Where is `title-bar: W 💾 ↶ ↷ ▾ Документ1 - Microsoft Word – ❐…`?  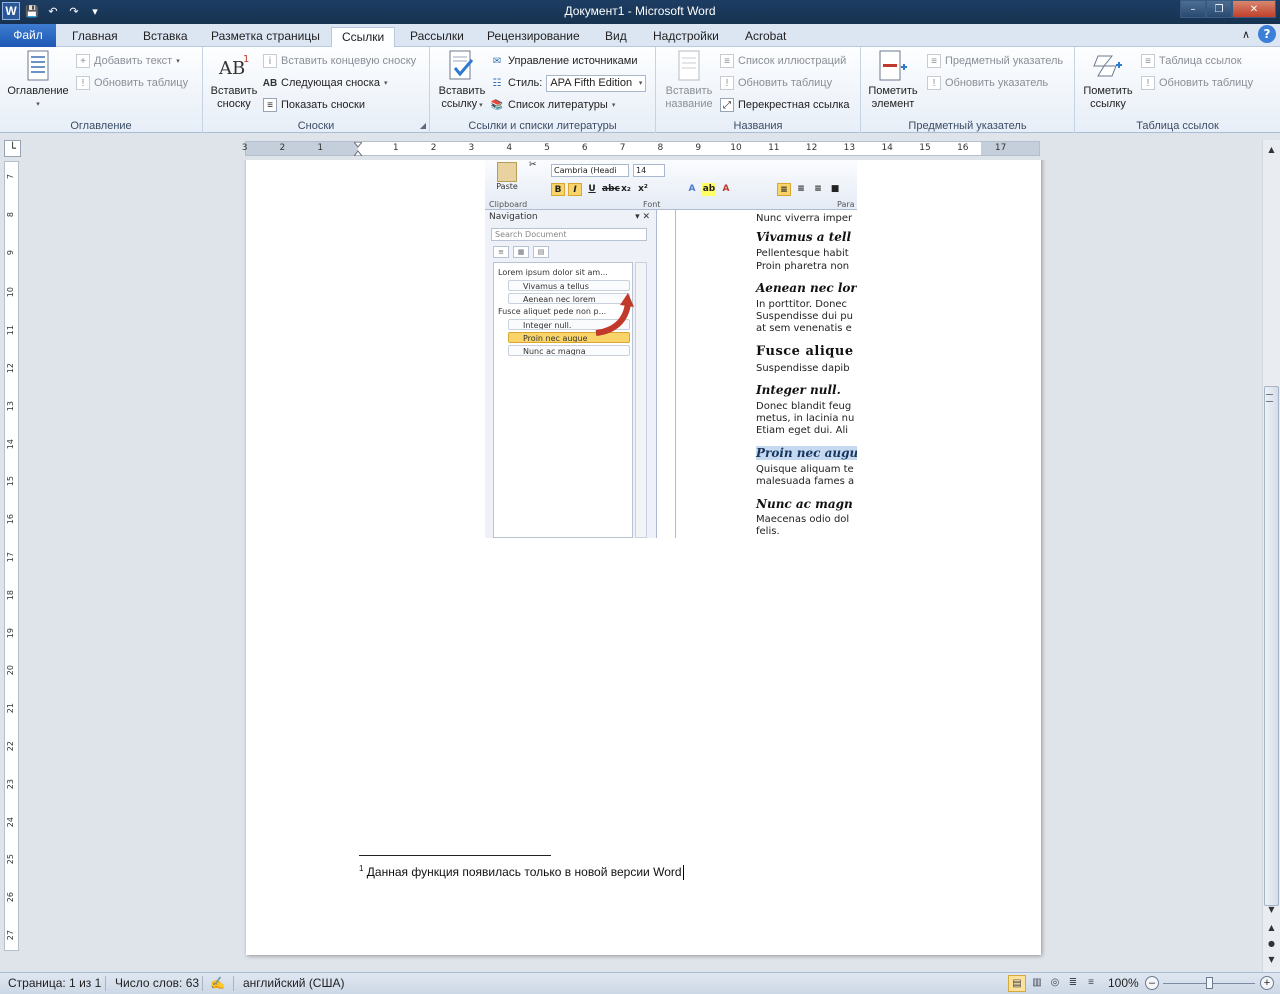
title-bar: W 💾 ↶ ↷ ▾ Документ1 - Microsoft Word – ❐… is located at coordinates (640, 12).